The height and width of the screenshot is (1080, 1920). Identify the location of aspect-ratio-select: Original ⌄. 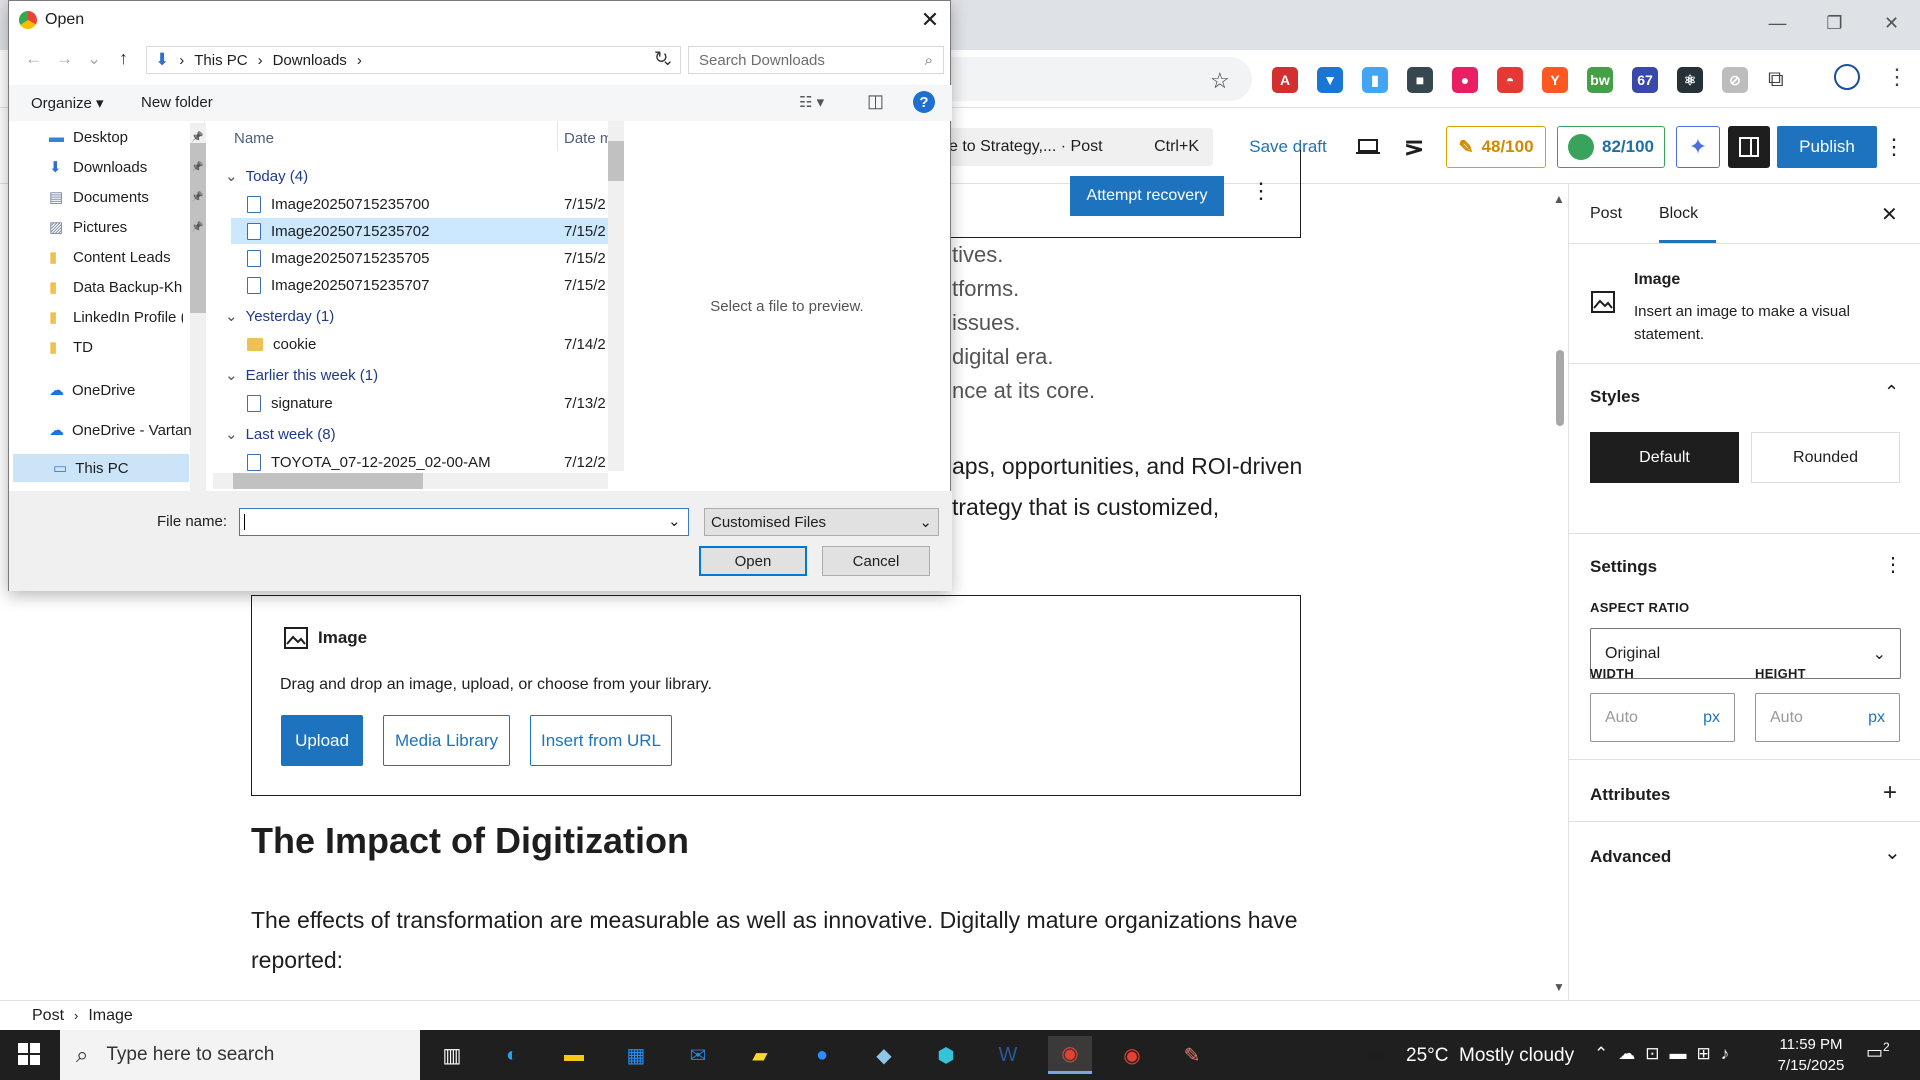
(1745, 653).